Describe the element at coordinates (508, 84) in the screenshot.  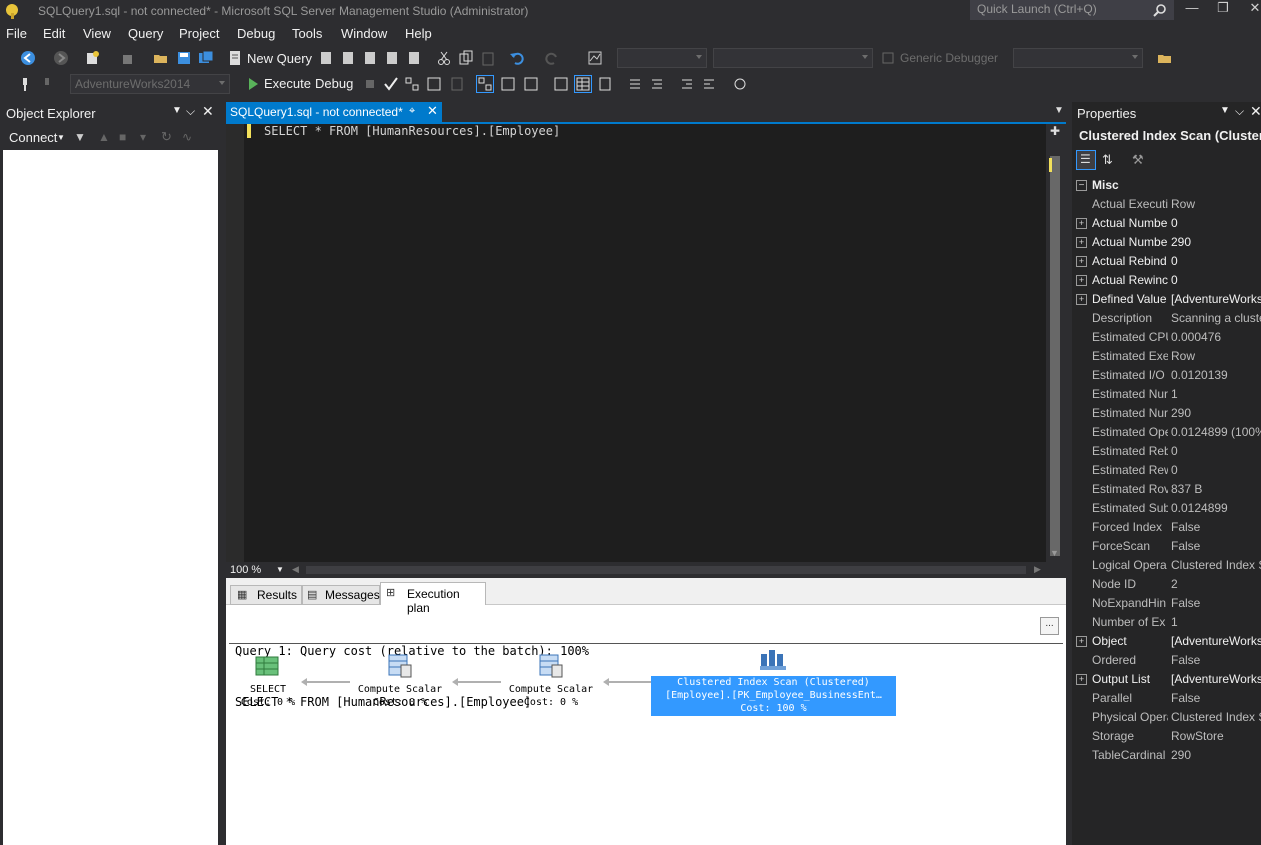
I see `live-query-stats-icon` at that location.